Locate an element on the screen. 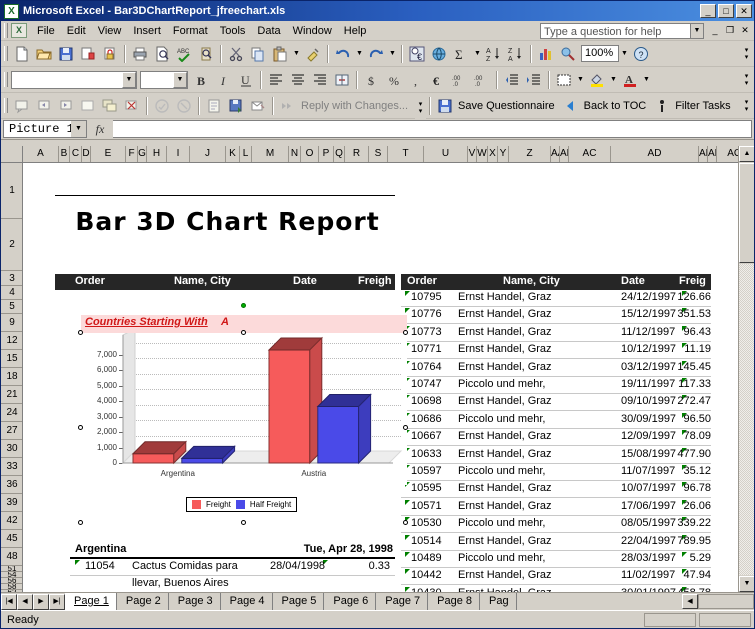  redo-icon is located at coordinates (376, 54).